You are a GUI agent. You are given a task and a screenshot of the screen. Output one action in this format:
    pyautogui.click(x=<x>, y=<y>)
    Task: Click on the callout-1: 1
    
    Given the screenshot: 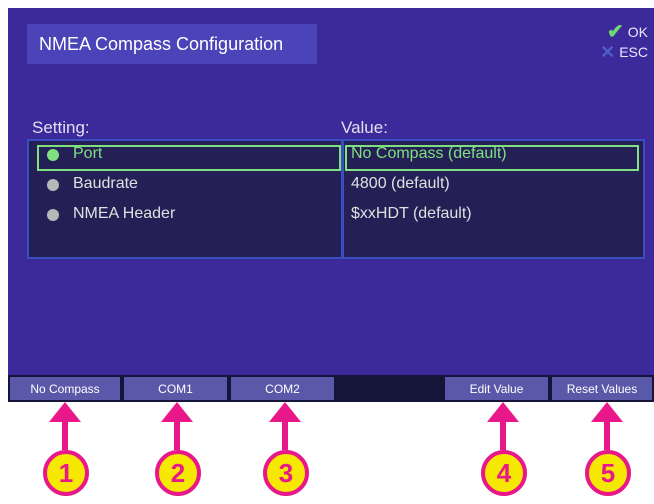 What is the action you would take?
    pyautogui.click(x=66, y=453)
    